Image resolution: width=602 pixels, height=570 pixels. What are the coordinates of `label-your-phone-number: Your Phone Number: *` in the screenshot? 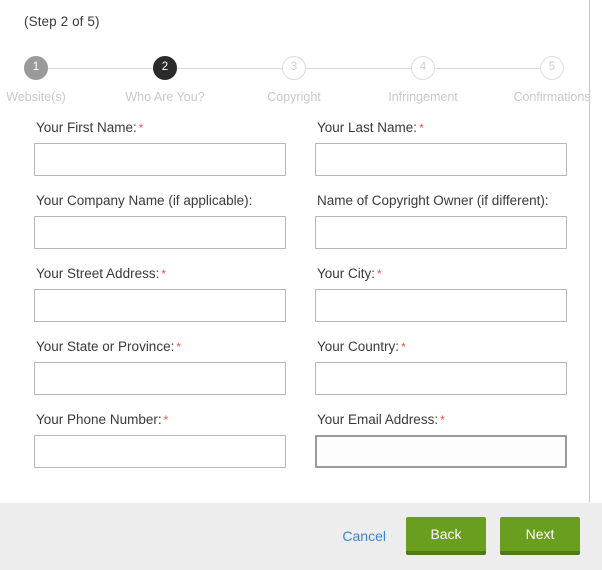 It's located at (161, 420).